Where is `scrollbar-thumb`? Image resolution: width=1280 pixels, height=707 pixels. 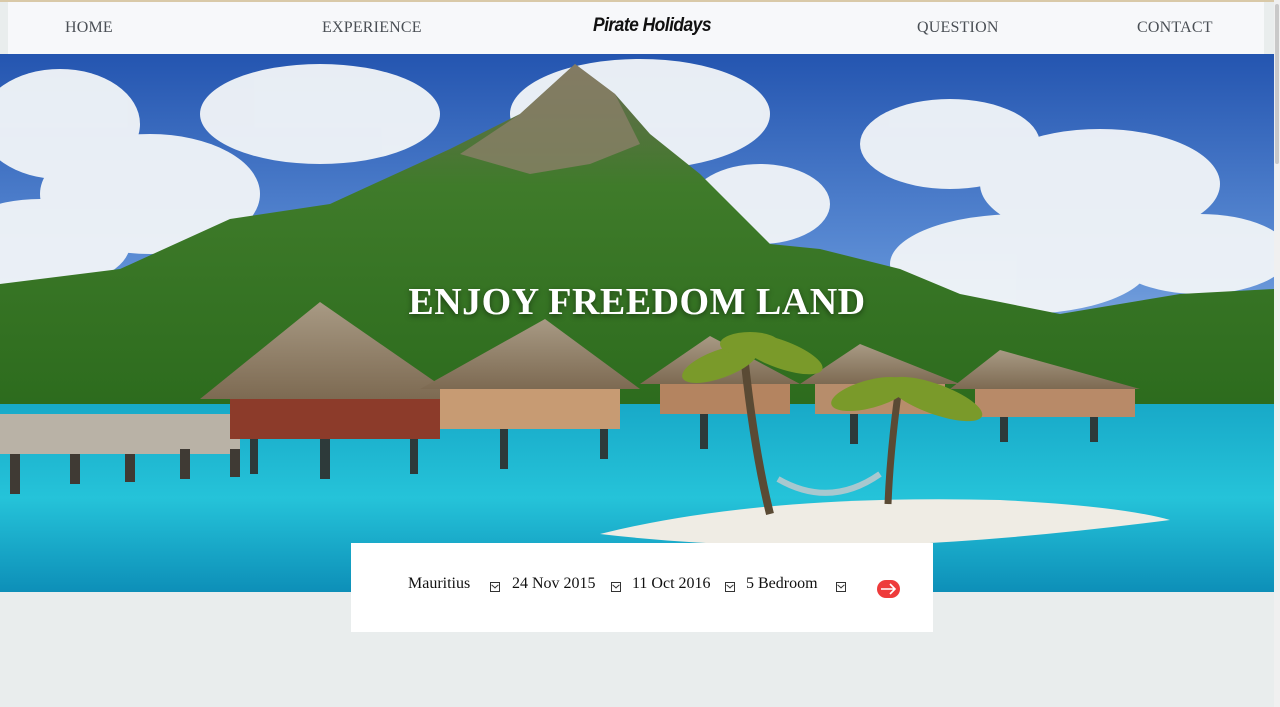
scrollbar-thumb is located at coordinates (1277, 84).